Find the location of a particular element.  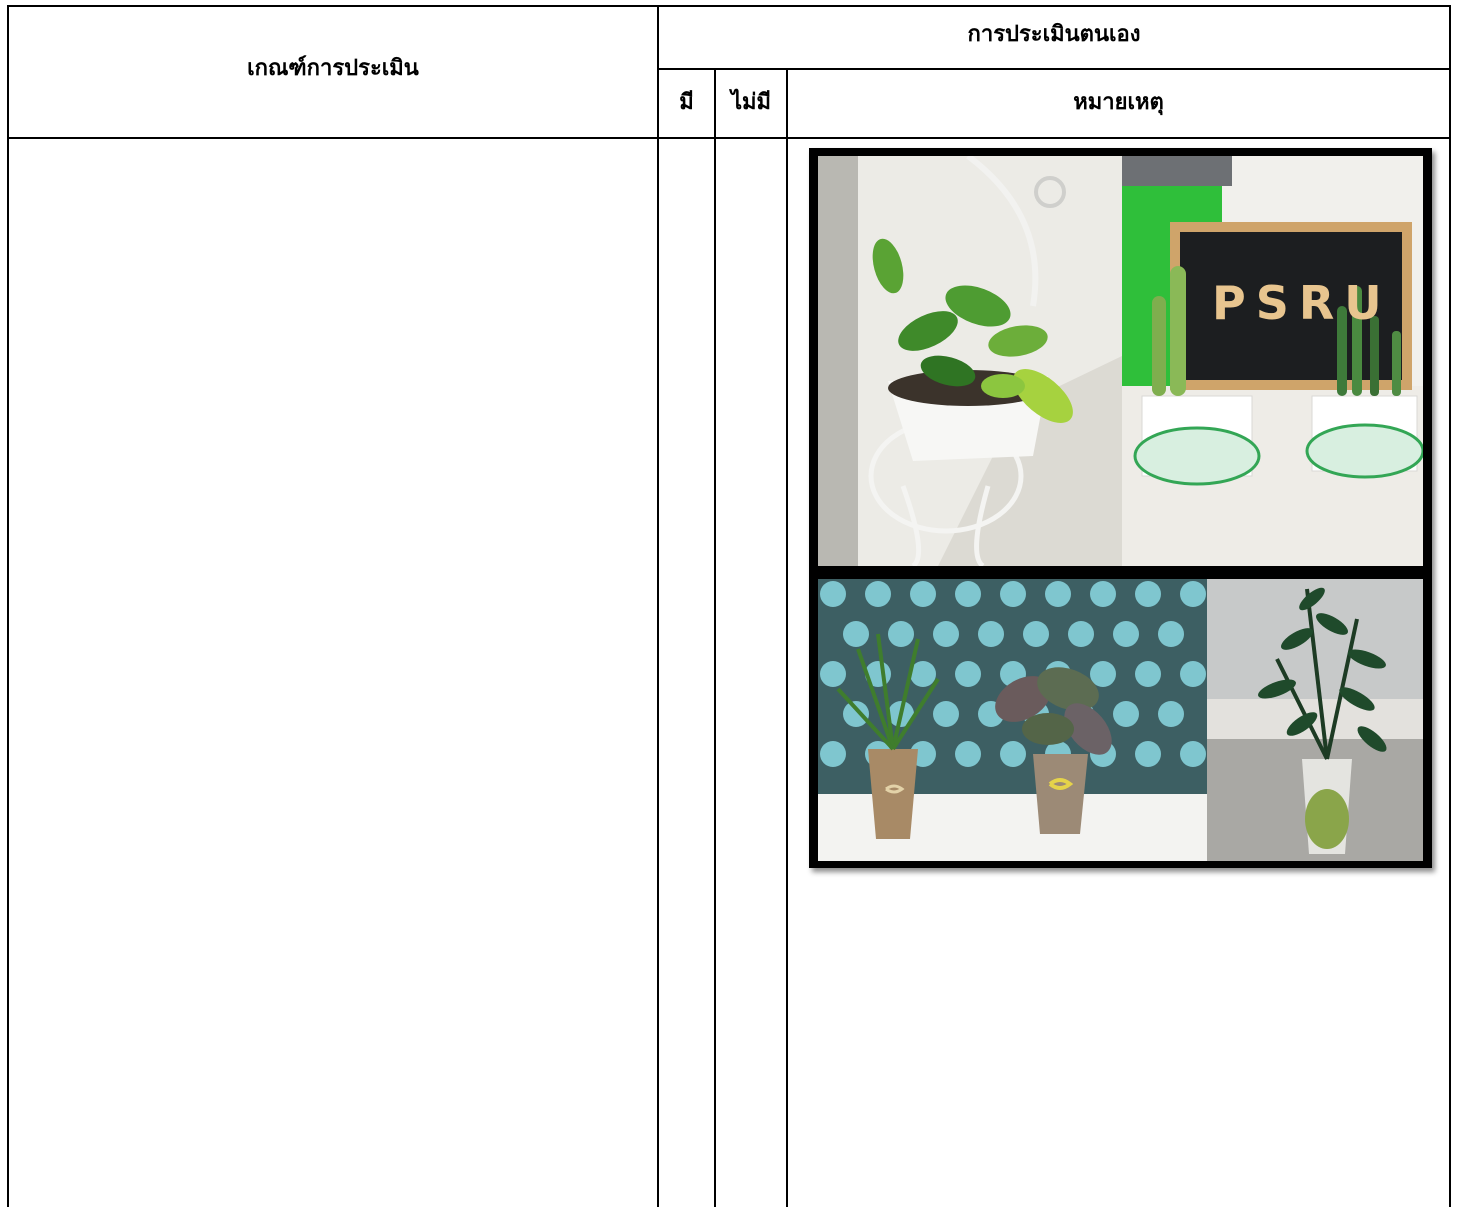

self-assessment-header: การประเมินตนเอง is located at coordinates (1054, 34).